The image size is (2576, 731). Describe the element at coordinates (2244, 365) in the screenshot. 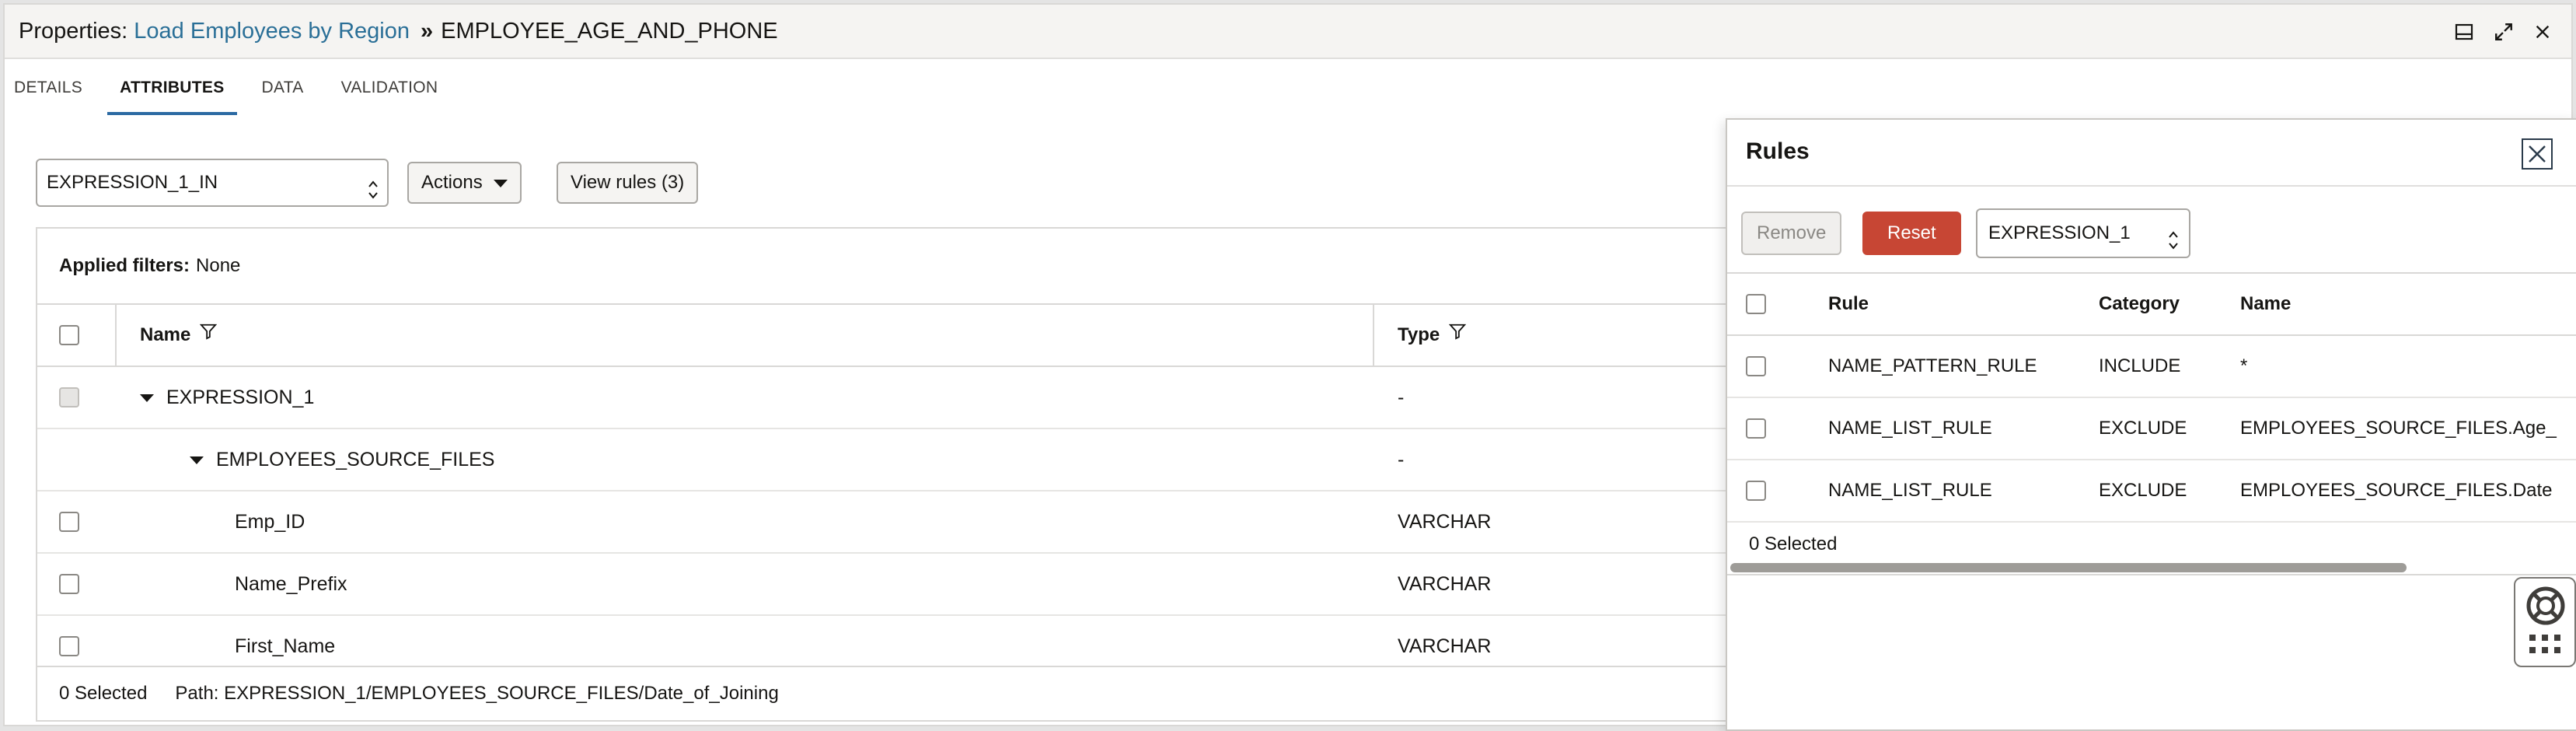

I see `rule-name: *` at that location.